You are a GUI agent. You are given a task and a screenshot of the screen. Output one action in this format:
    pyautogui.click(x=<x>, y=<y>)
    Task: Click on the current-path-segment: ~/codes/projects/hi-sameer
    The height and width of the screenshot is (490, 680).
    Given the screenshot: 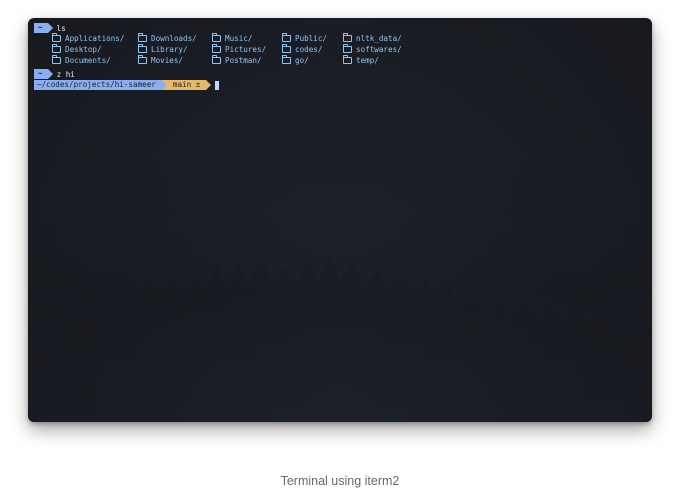 What is the action you would take?
    pyautogui.click(x=100, y=85)
    